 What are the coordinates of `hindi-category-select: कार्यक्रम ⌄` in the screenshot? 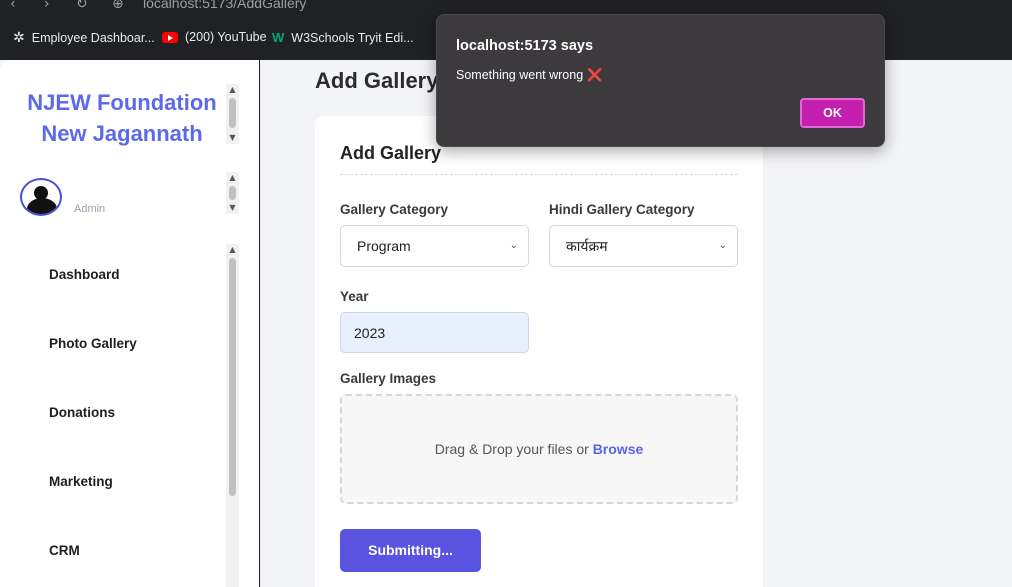 It's located at (643, 246).